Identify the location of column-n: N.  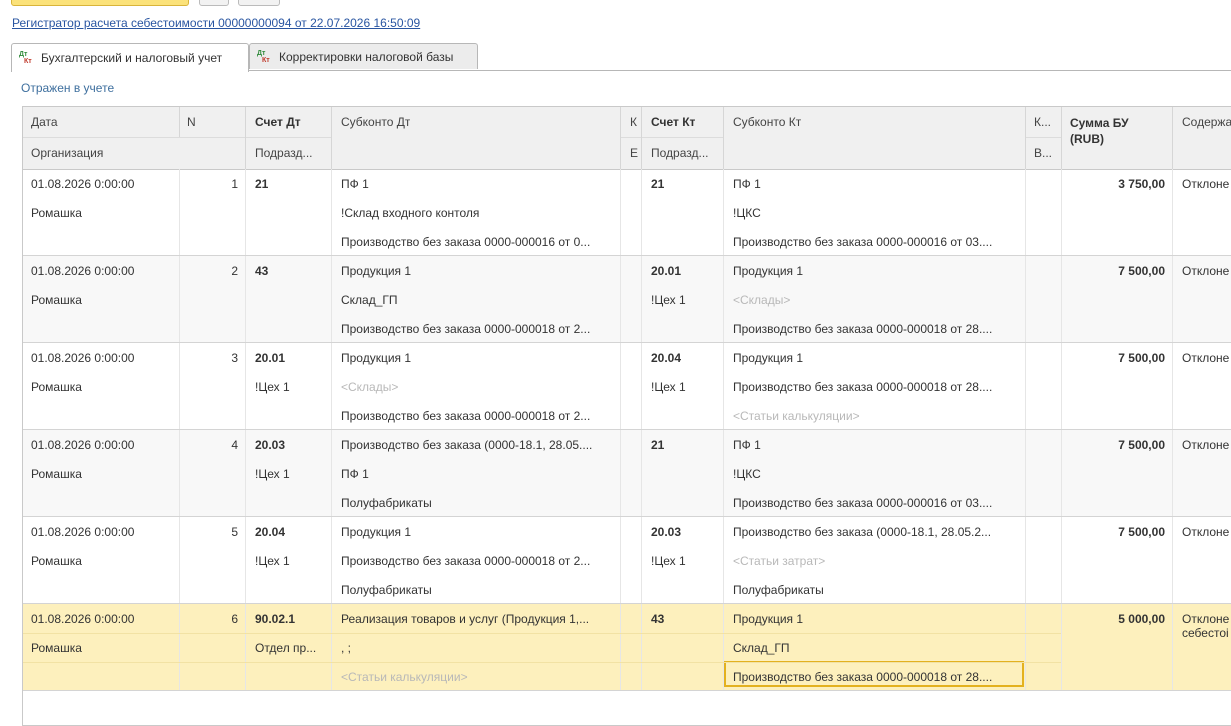
(191, 122).